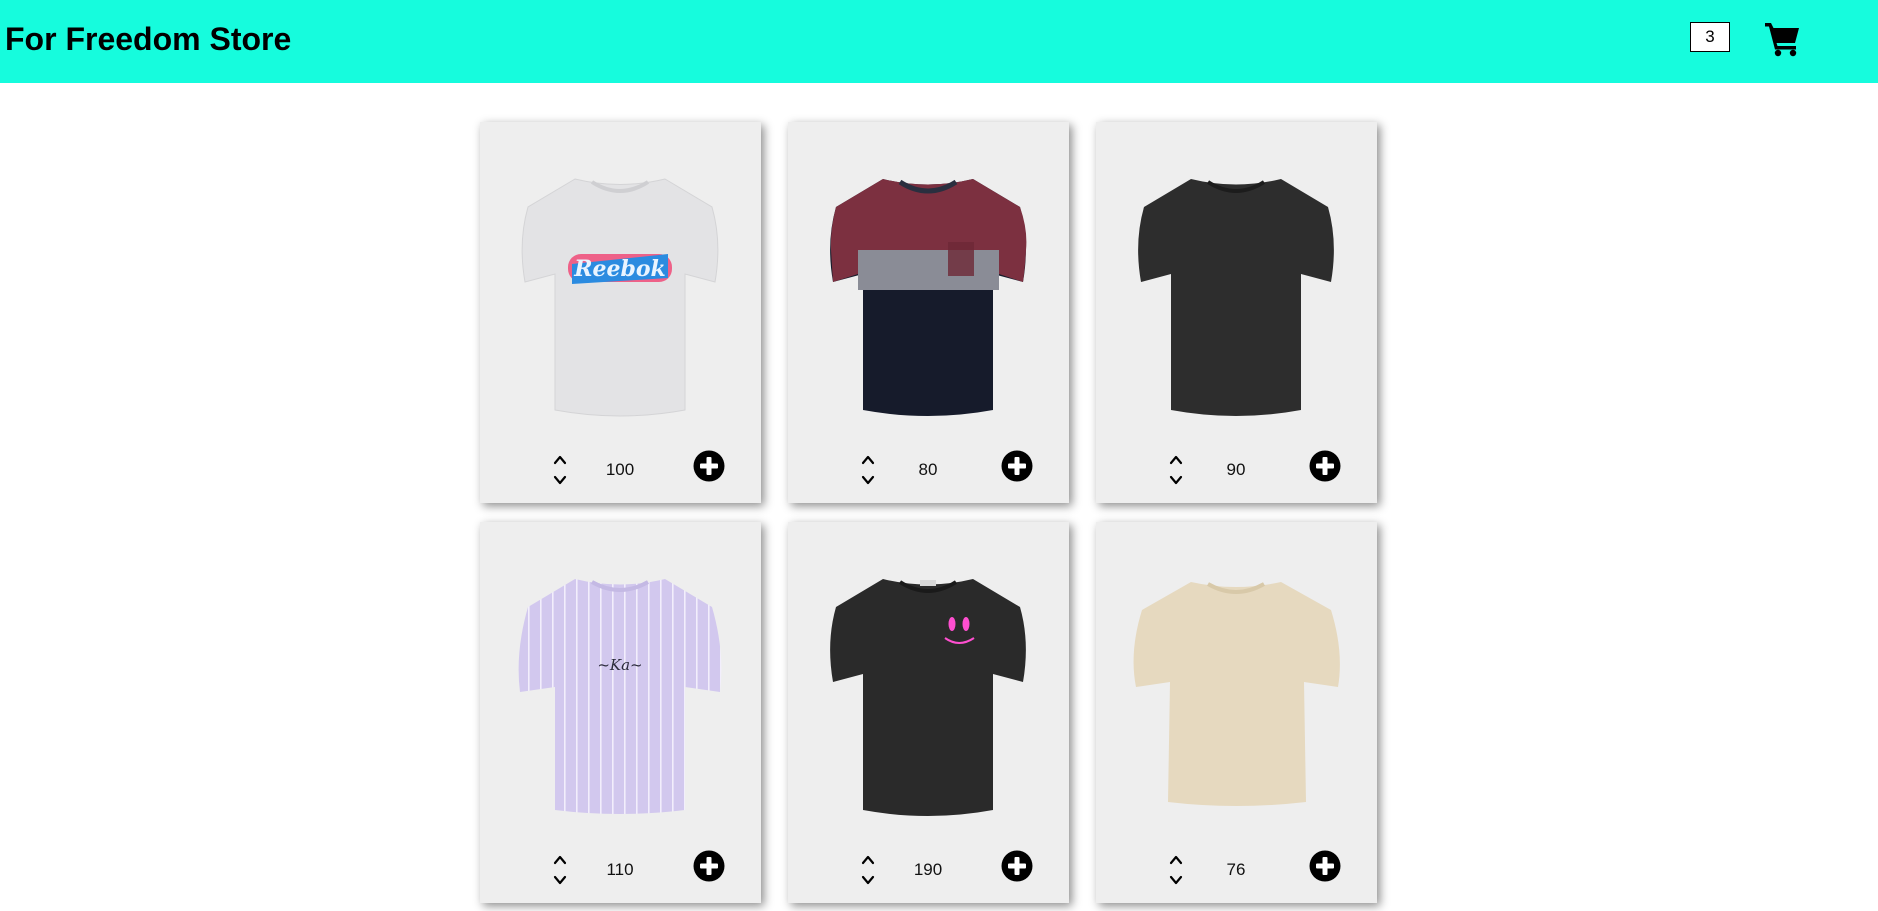 This screenshot has height=911, width=1878. I want to click on product-card: 190, so click(928, 712).